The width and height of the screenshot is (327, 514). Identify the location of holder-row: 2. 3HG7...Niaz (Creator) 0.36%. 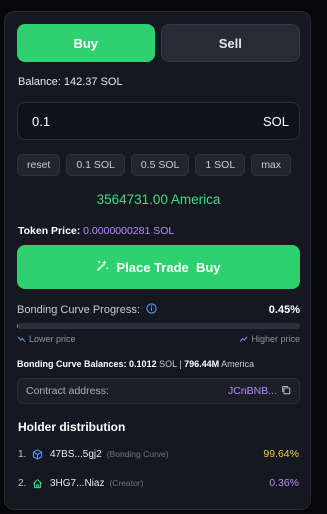
(158, 483).